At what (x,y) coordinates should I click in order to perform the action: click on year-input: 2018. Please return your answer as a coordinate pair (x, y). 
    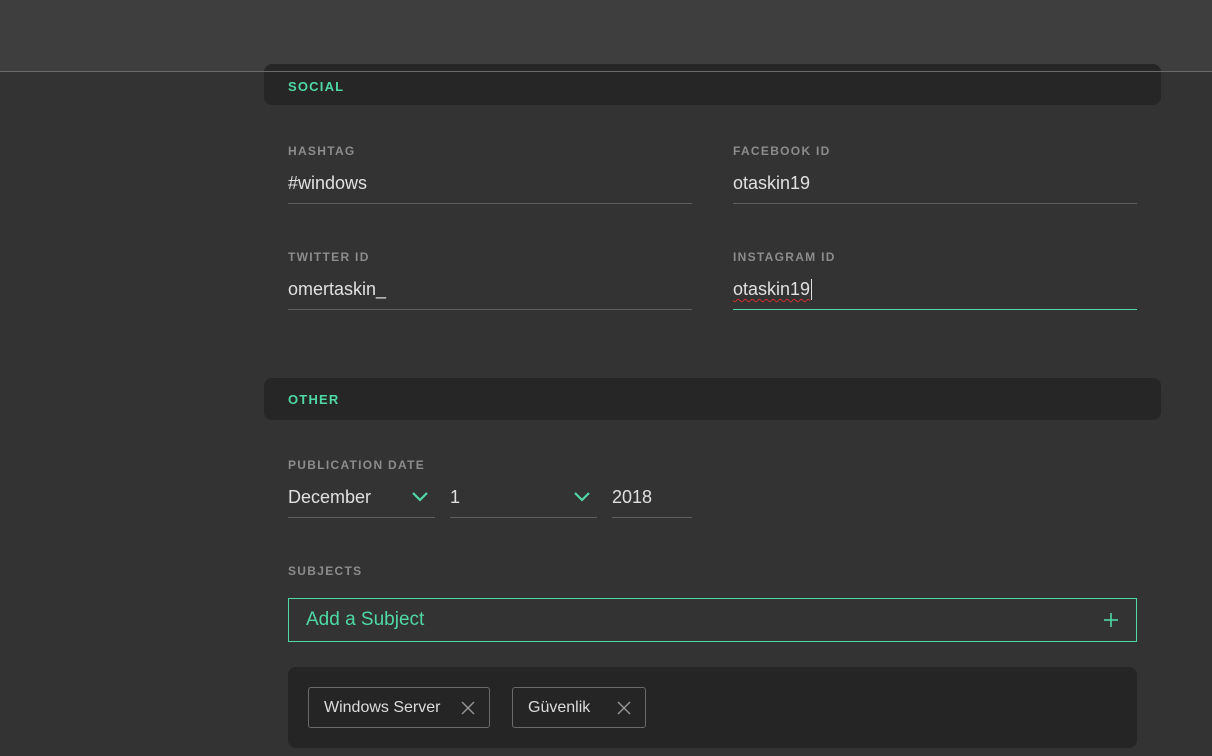
    Looking at the image, I should click on (652, 498).